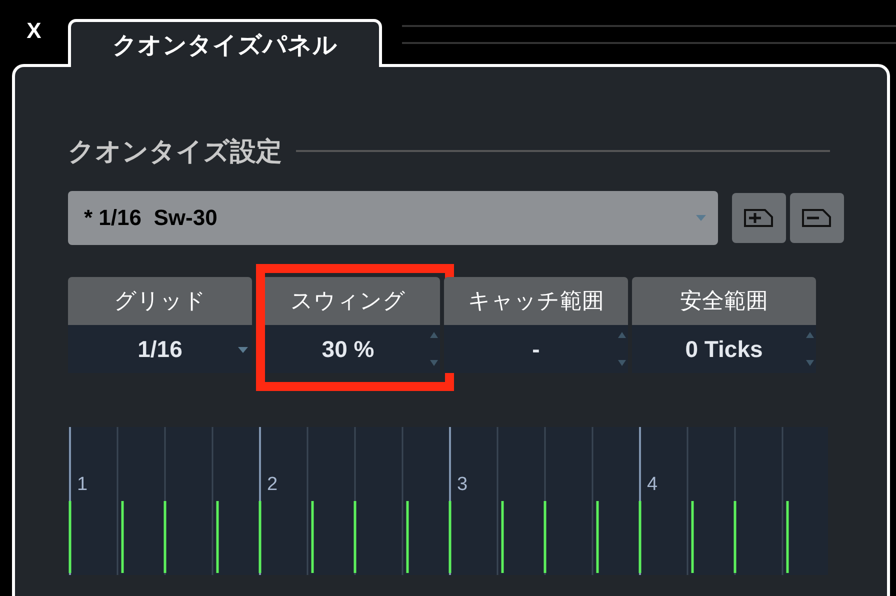  I want to click on add-document-icon, so click(759, 218).